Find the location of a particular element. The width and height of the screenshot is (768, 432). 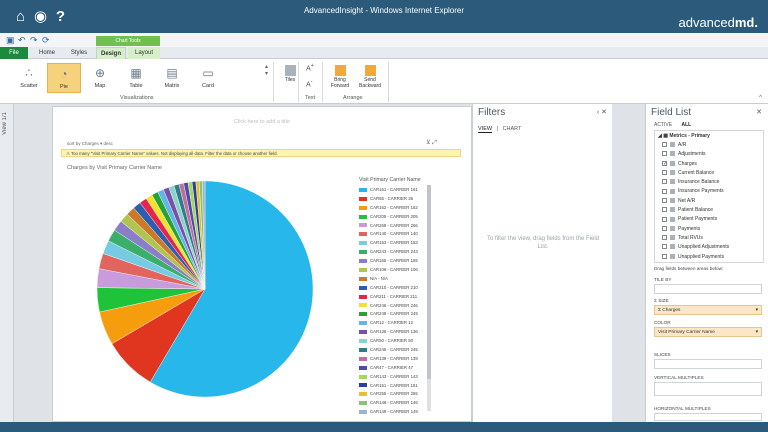

checkbox-checked-icon: ✓ is located at coordinates (664, 163).